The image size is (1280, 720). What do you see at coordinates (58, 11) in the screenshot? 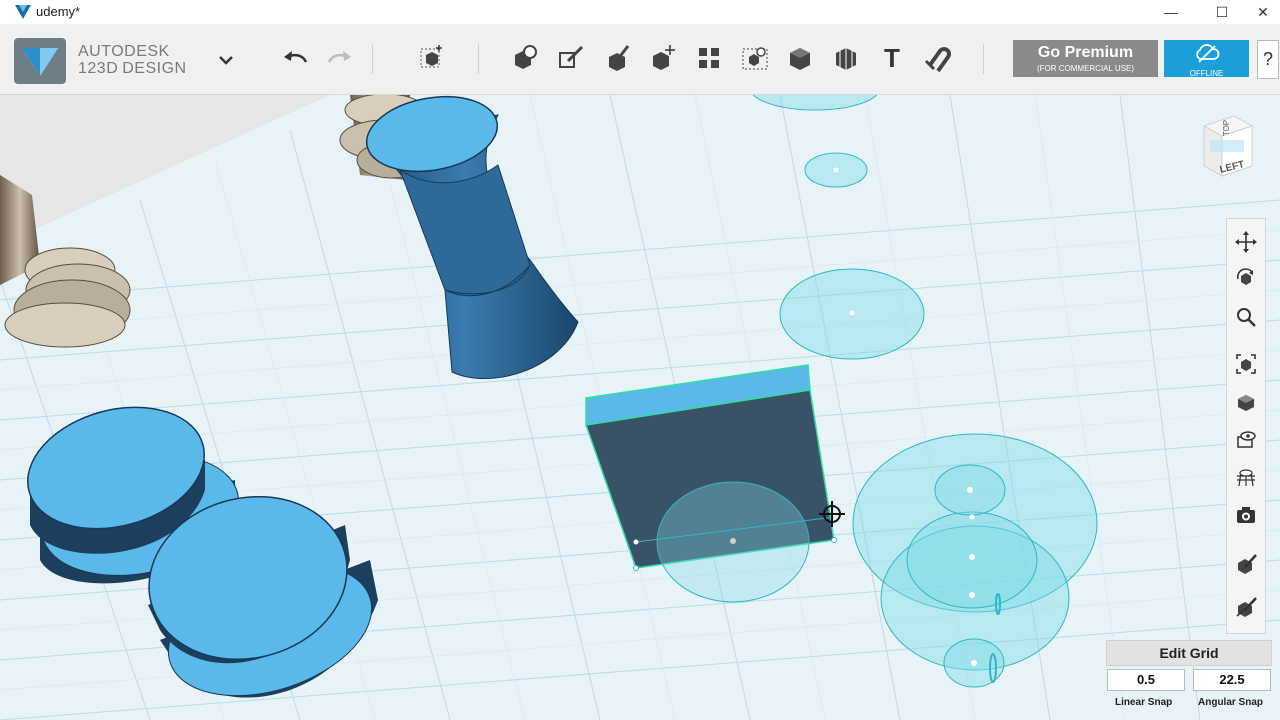
I see `window-title: udemy*` at bounding box center [58, 11].